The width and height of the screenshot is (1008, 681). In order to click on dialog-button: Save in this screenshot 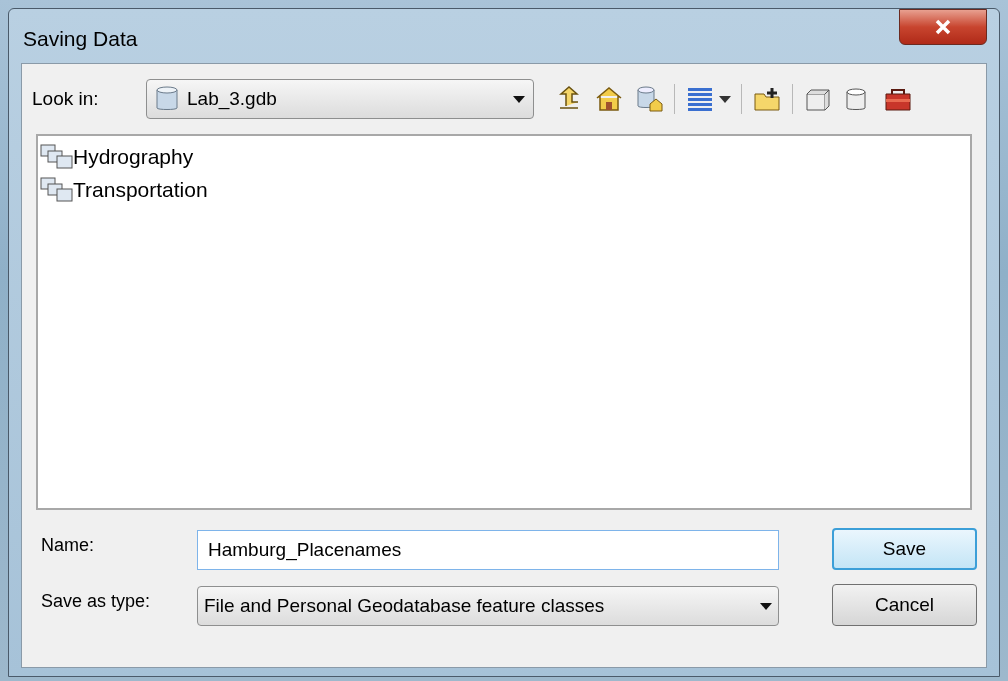, I will do `click(904, 549)`.